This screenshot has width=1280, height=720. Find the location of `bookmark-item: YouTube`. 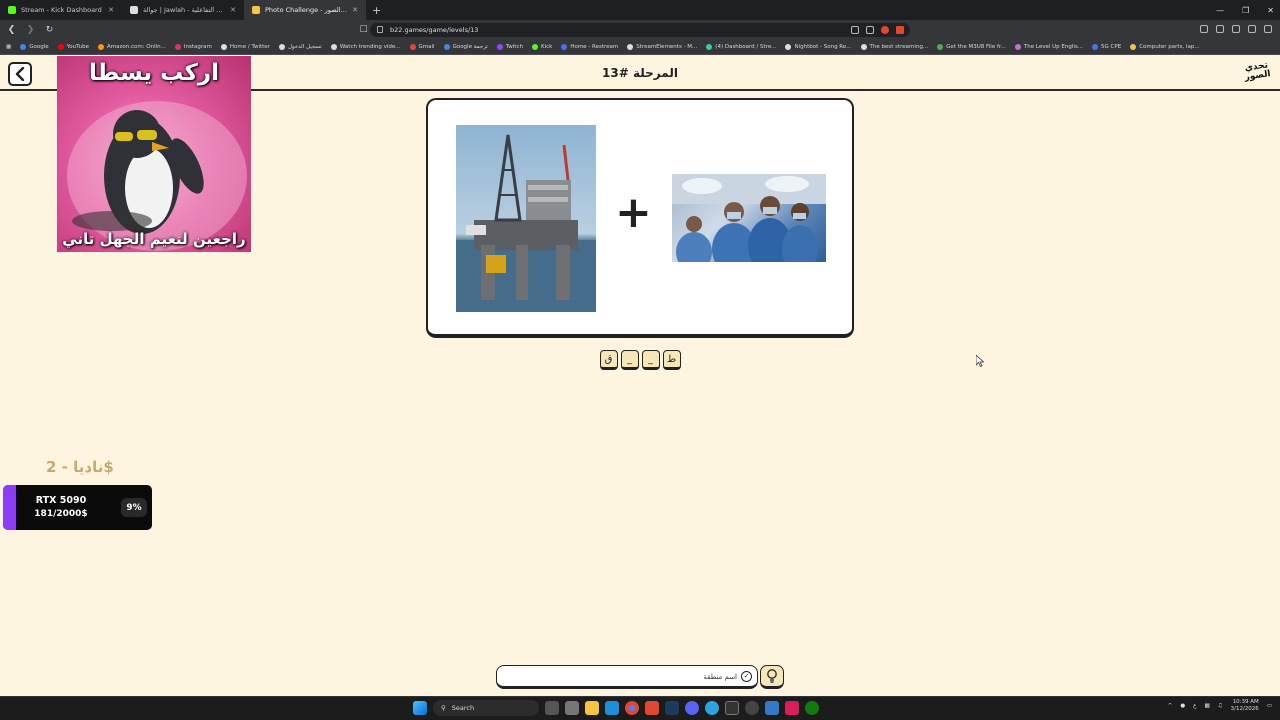

bookmark-item: YouTube is located at coordinates (73, 47).